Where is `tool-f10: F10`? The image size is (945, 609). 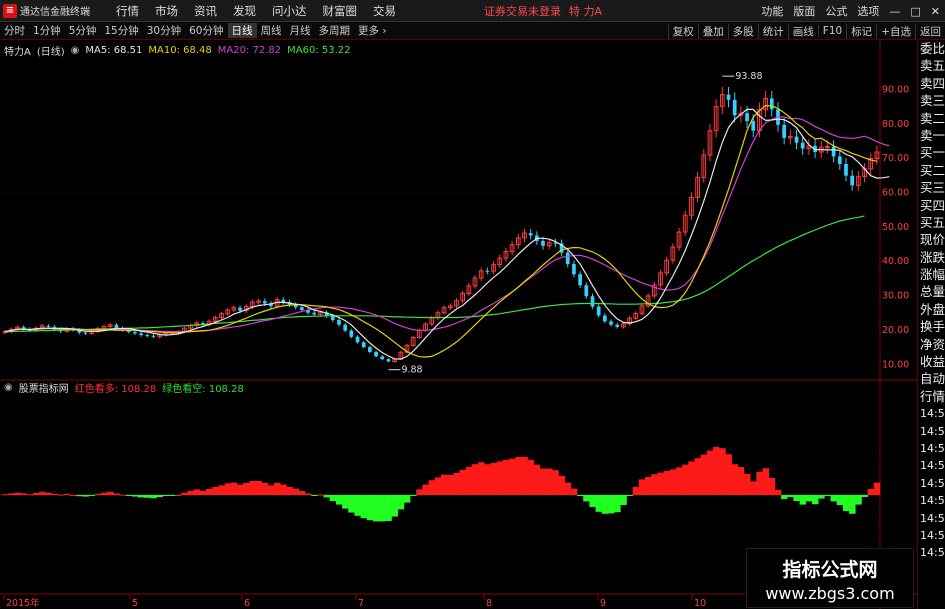
tool-f10: F10 is located at coordinates (831, 31).